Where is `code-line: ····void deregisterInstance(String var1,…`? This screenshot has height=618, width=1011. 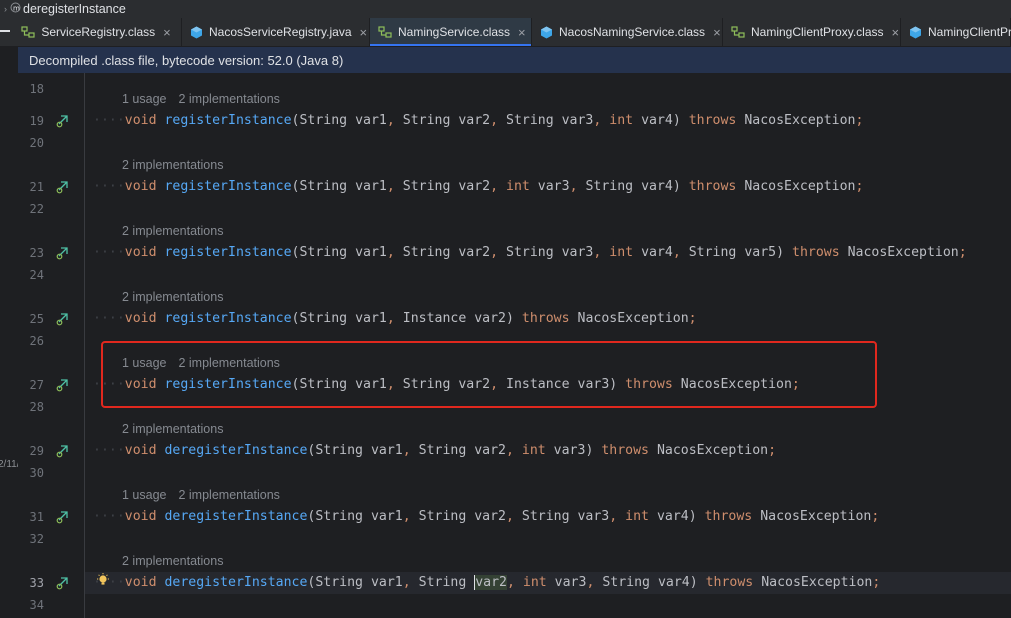 code-line: ····void deregisterInstance(String var1,… is located at coordinates (486, 583).